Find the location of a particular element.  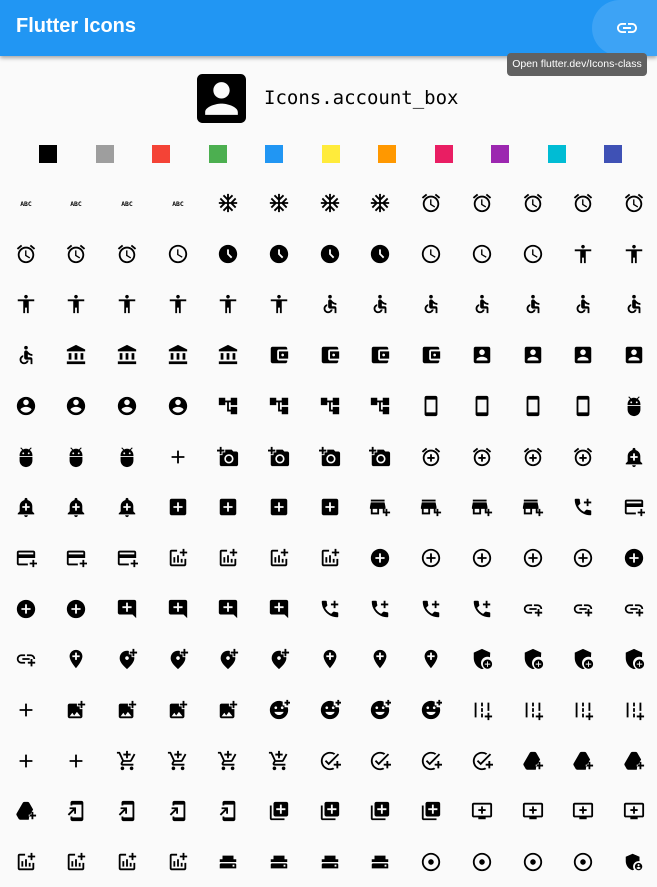

adb-icon is located at coordinates (26, 457).